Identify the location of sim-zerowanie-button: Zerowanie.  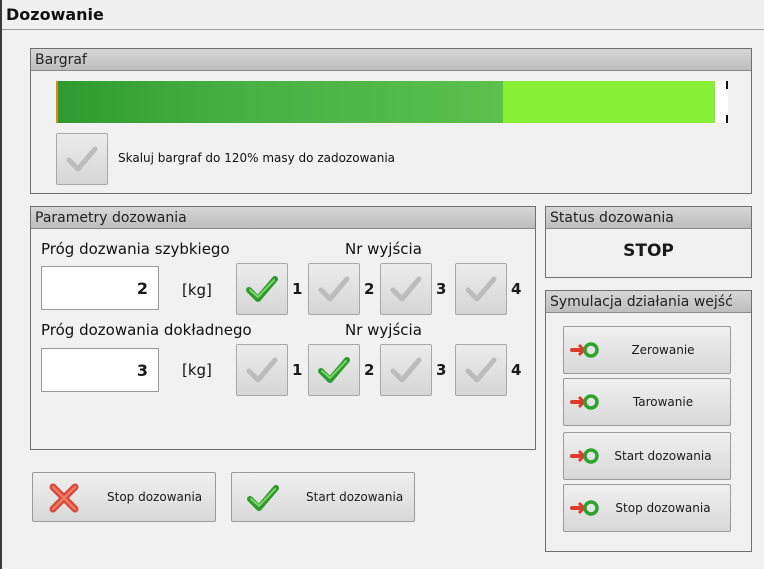
(647, 350).